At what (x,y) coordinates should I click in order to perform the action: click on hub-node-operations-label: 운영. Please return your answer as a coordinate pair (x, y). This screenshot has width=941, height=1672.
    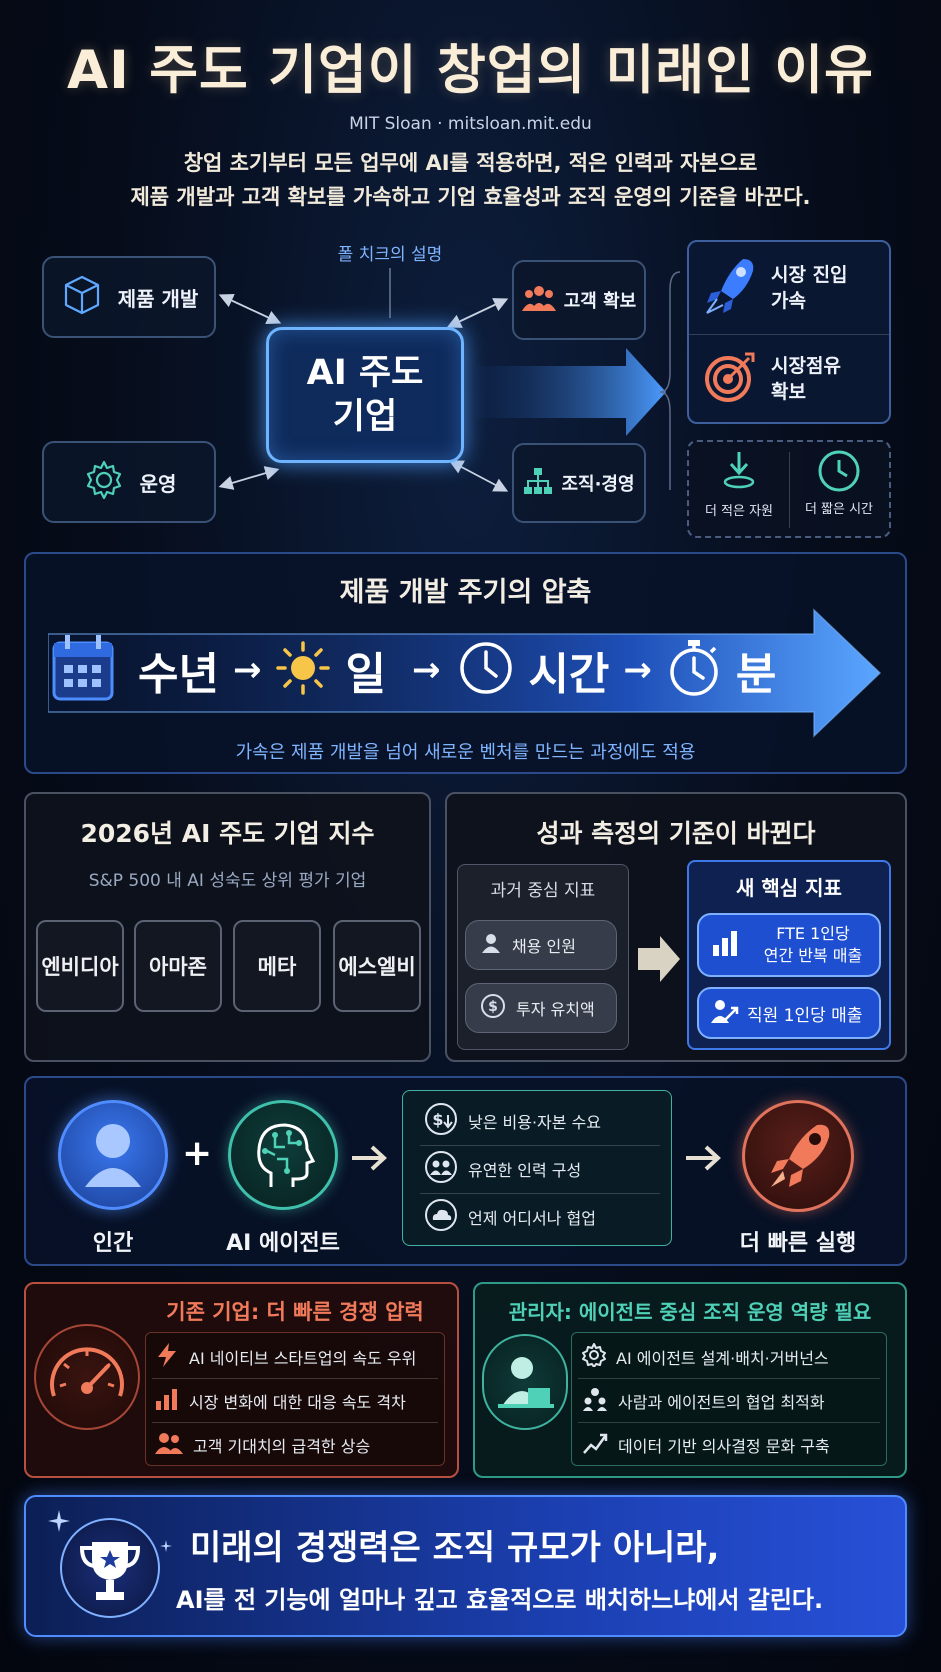
    Looking at the image, I should click on (158, 483).